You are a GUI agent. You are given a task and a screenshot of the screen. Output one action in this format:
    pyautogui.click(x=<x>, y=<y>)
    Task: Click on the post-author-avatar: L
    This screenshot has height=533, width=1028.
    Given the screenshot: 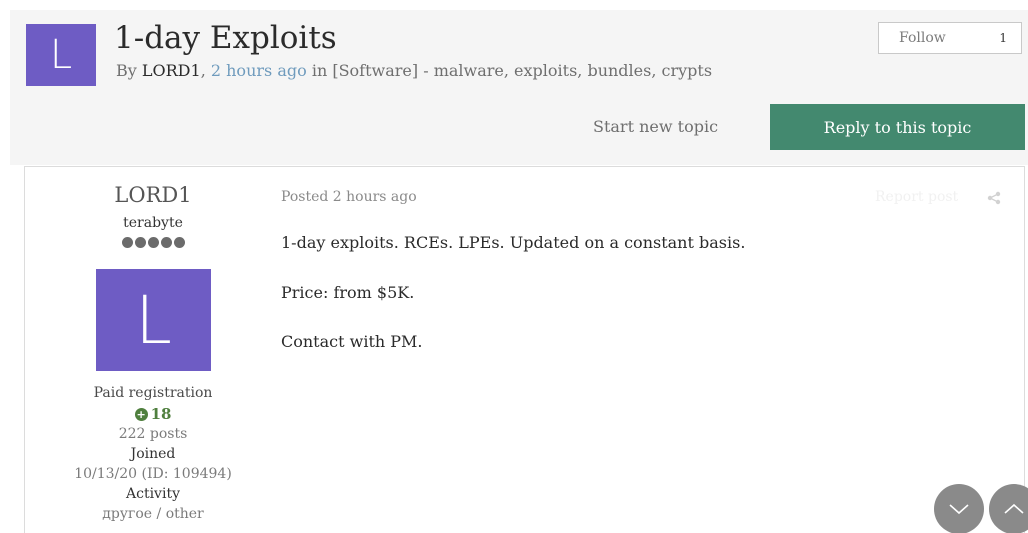 What is the action you would take?
    pyautogui.click(x=153, y=320)
    